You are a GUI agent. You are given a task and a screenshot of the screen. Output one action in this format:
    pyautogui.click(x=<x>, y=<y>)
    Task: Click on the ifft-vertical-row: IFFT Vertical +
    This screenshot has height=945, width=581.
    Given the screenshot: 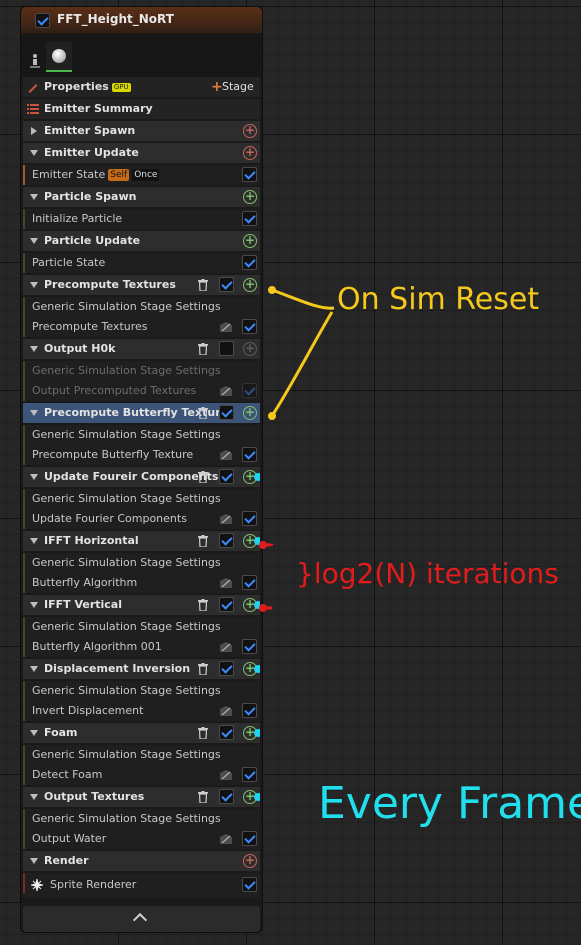 What is the action you would take?
    pyautogui.click(x=141, y=605)
    